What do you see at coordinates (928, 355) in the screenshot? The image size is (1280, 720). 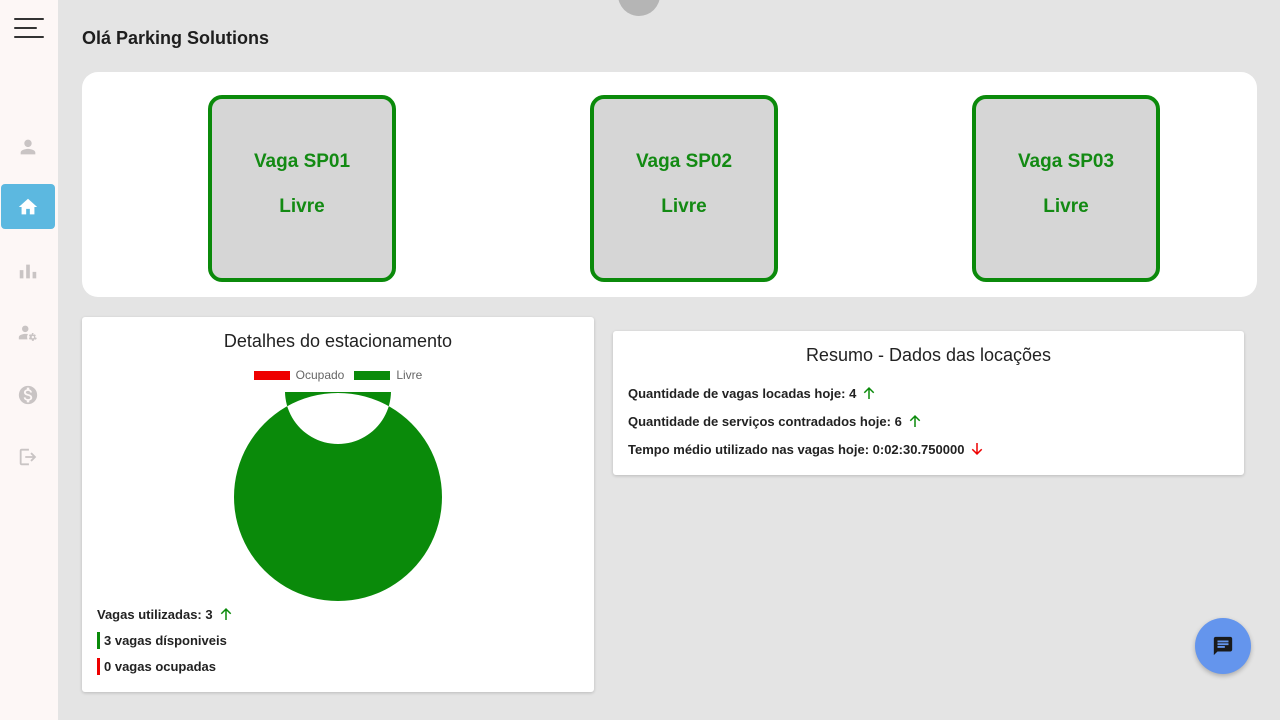 I see `summary-title: Resumo - Dados das locações` at bounding box center [928, 355].